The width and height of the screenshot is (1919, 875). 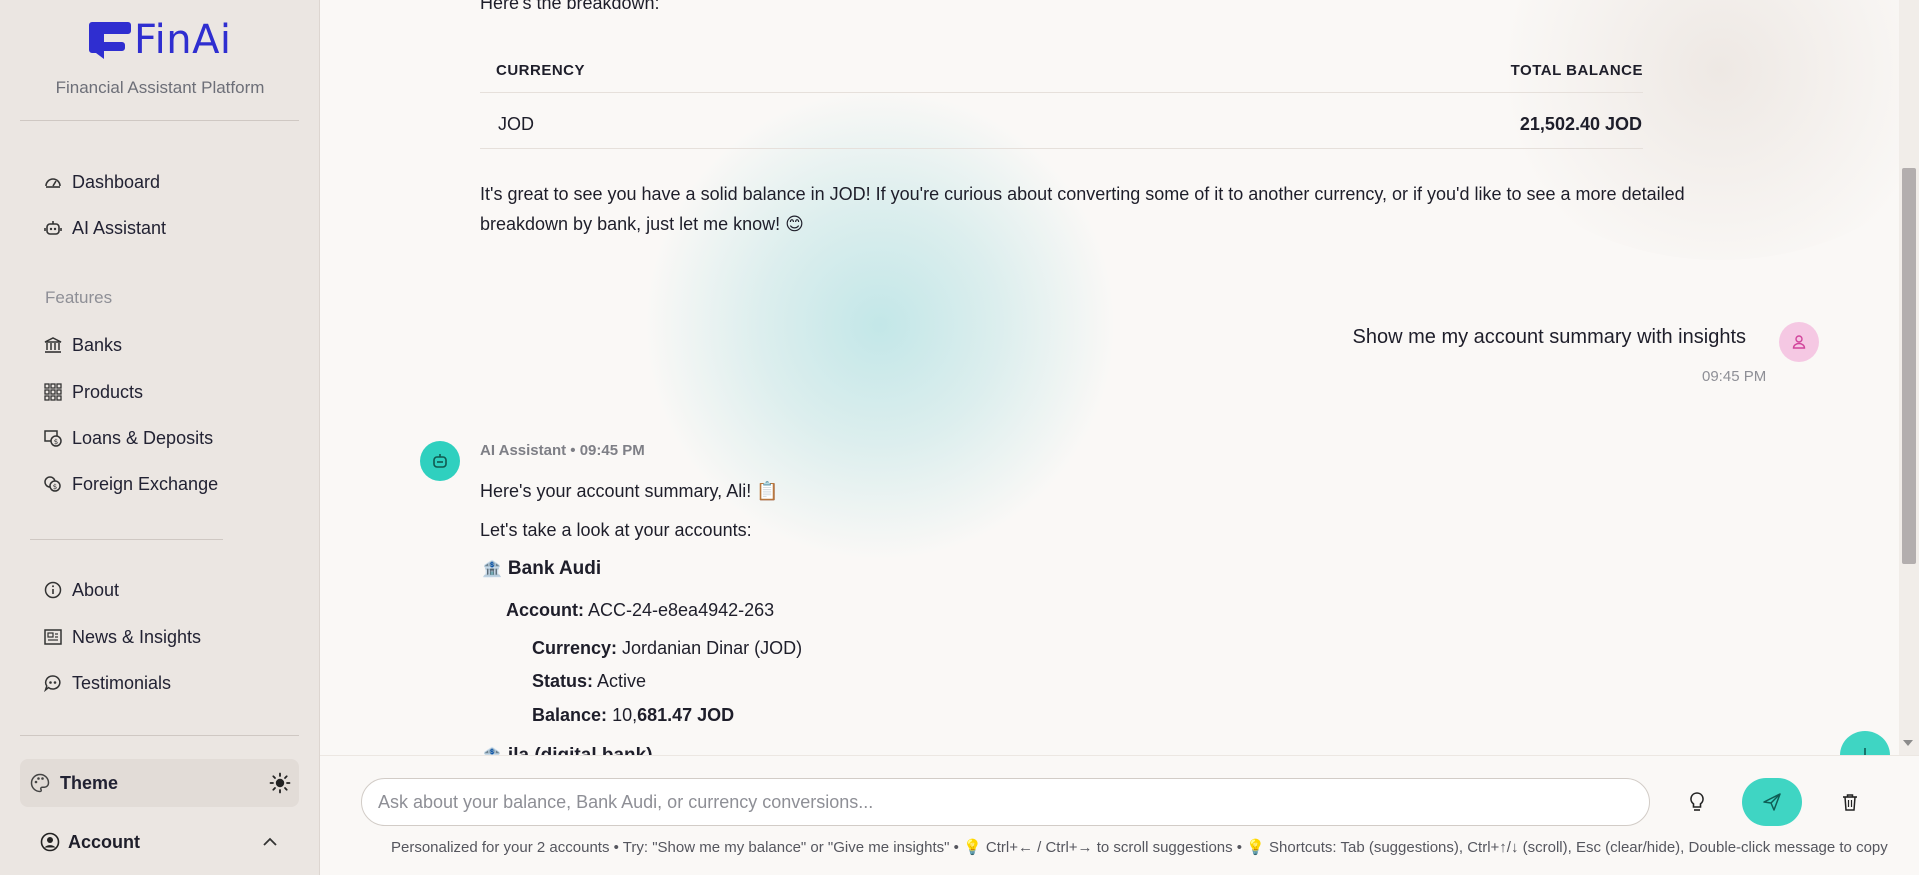 I want to click on suggestions-button, so click(x=1697, y=802).